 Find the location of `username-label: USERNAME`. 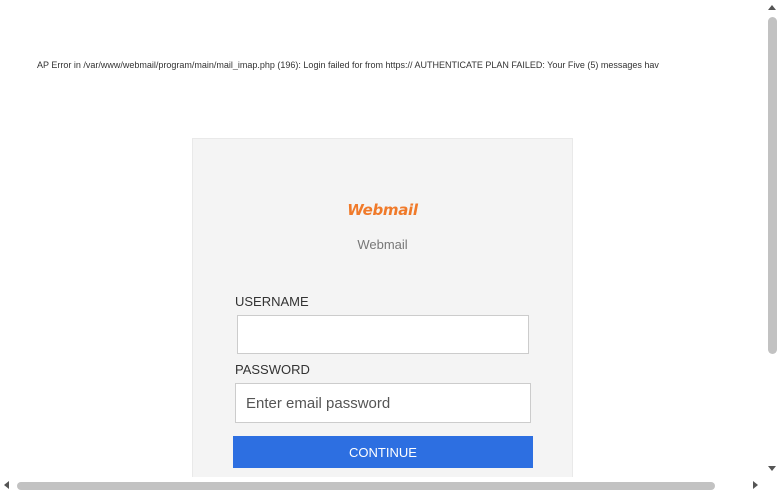

username-label: USERNAME is located at coordinates (272, 301).